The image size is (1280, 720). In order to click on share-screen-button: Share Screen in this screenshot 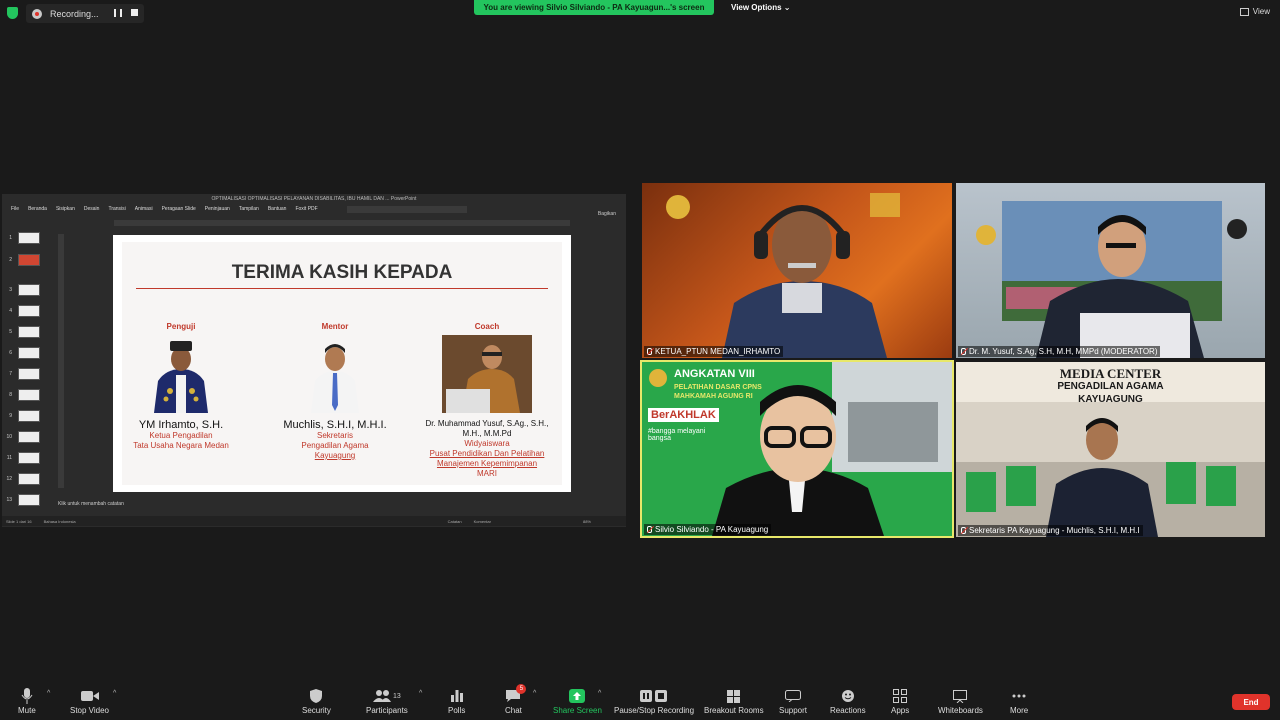, I will do `click(577, 701)`.